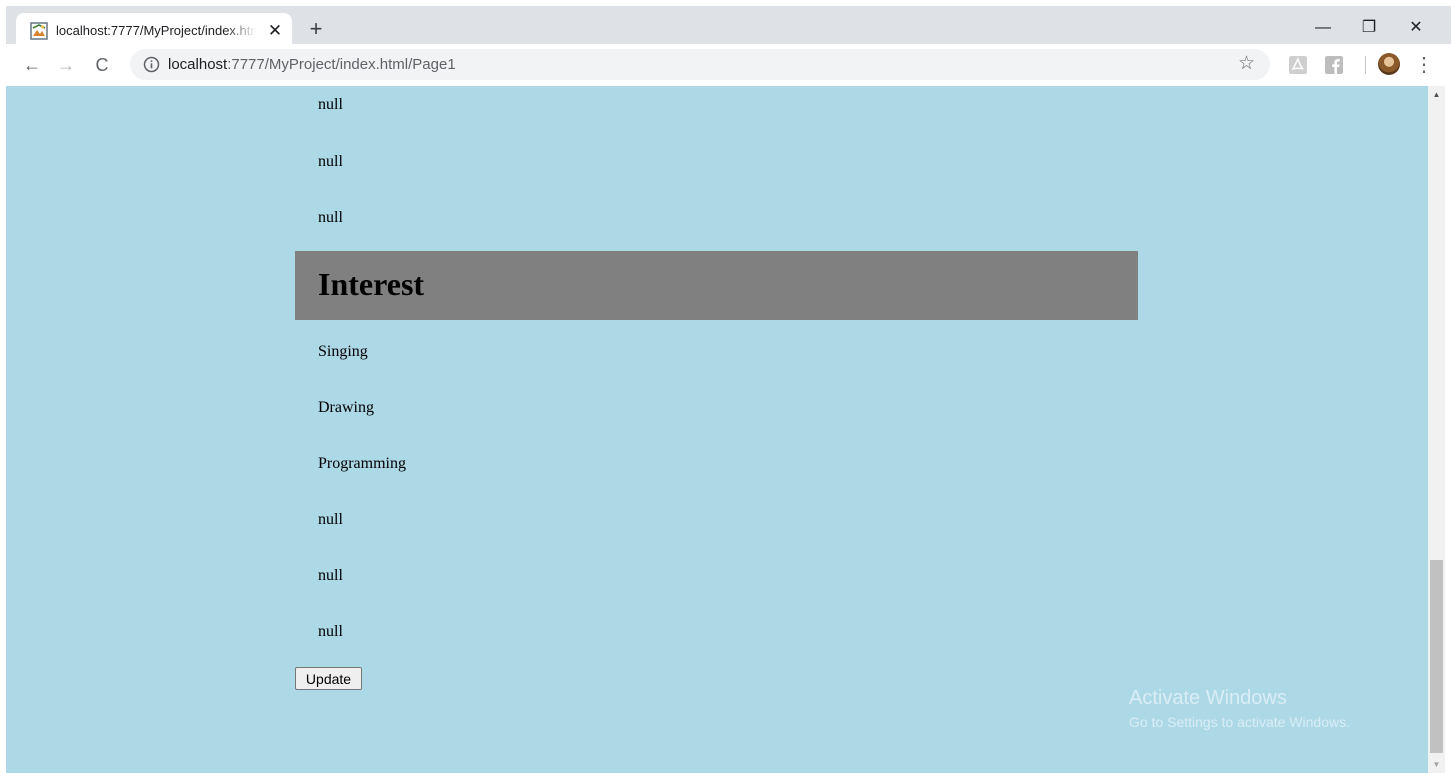 The image size is (1451, 773). What do you see at coordinates (1436, 656) in the screenshot?
I see `scroll-thumb` at bounding box center [1436, 656].